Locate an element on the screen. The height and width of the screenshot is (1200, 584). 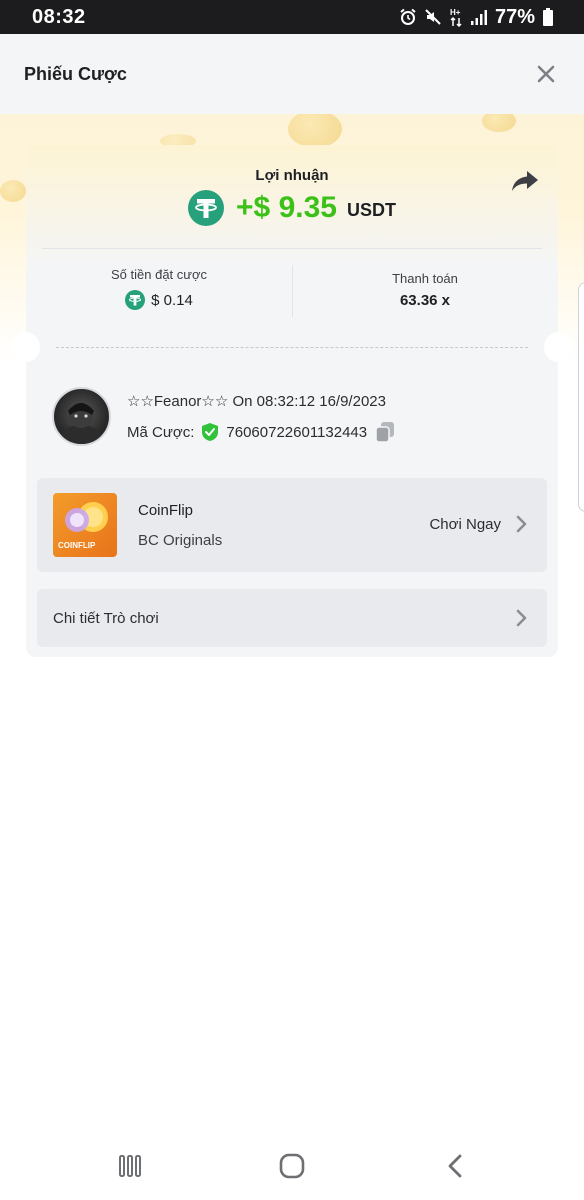
recent-apps-icon is located at coordinates (130, 1166).